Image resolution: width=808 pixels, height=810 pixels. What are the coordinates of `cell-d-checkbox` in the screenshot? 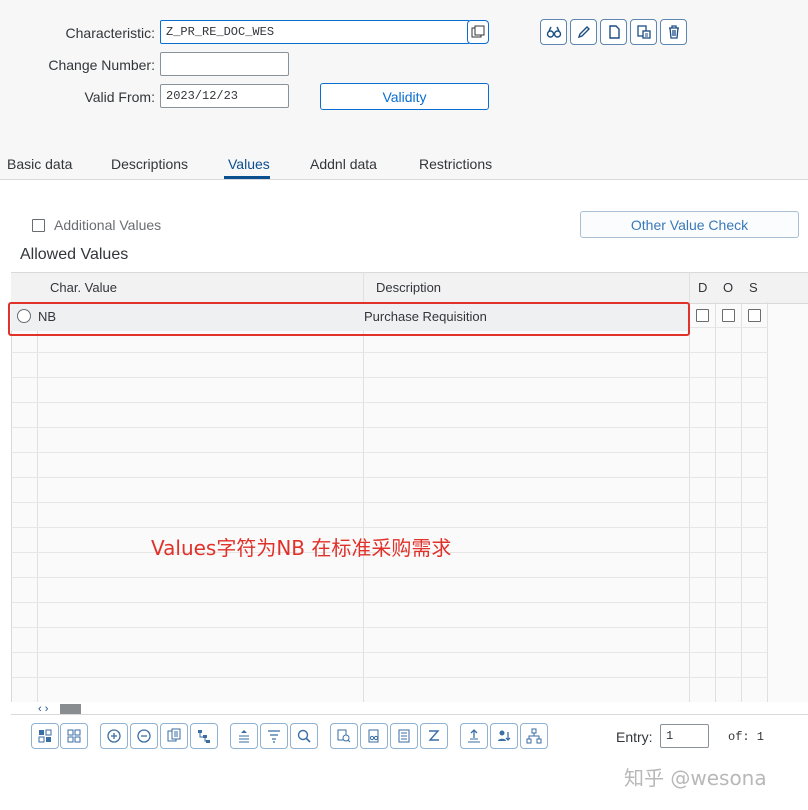 It's located at (702, 315).